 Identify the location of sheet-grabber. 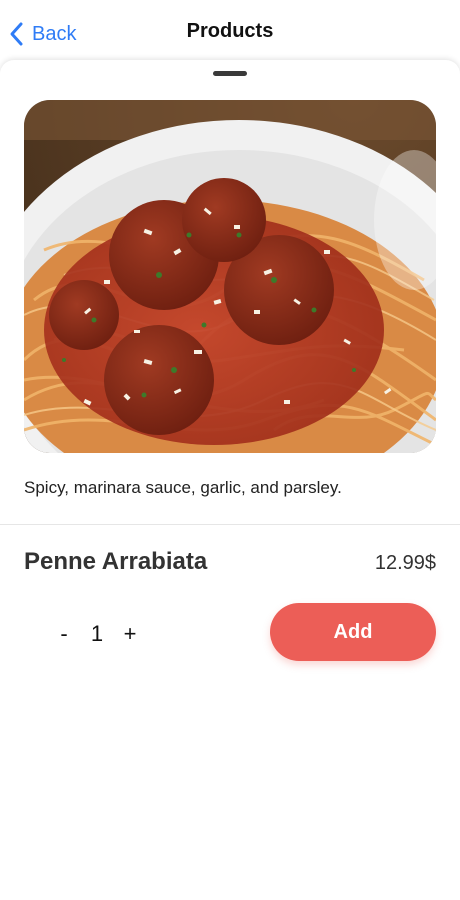
(230, 73).